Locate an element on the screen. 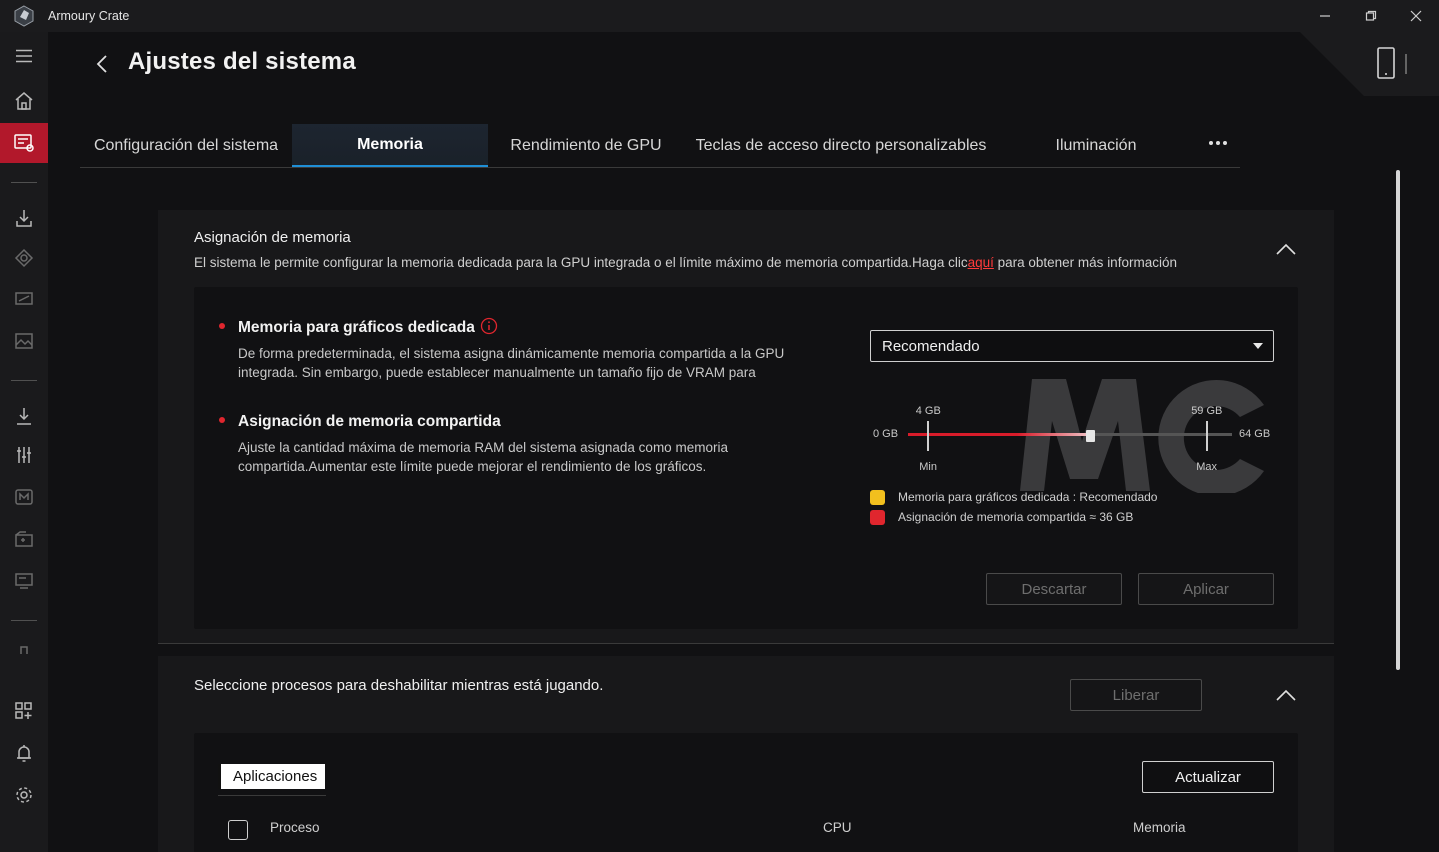  column-header-process: Proceso is located at coordinates (295, 827).